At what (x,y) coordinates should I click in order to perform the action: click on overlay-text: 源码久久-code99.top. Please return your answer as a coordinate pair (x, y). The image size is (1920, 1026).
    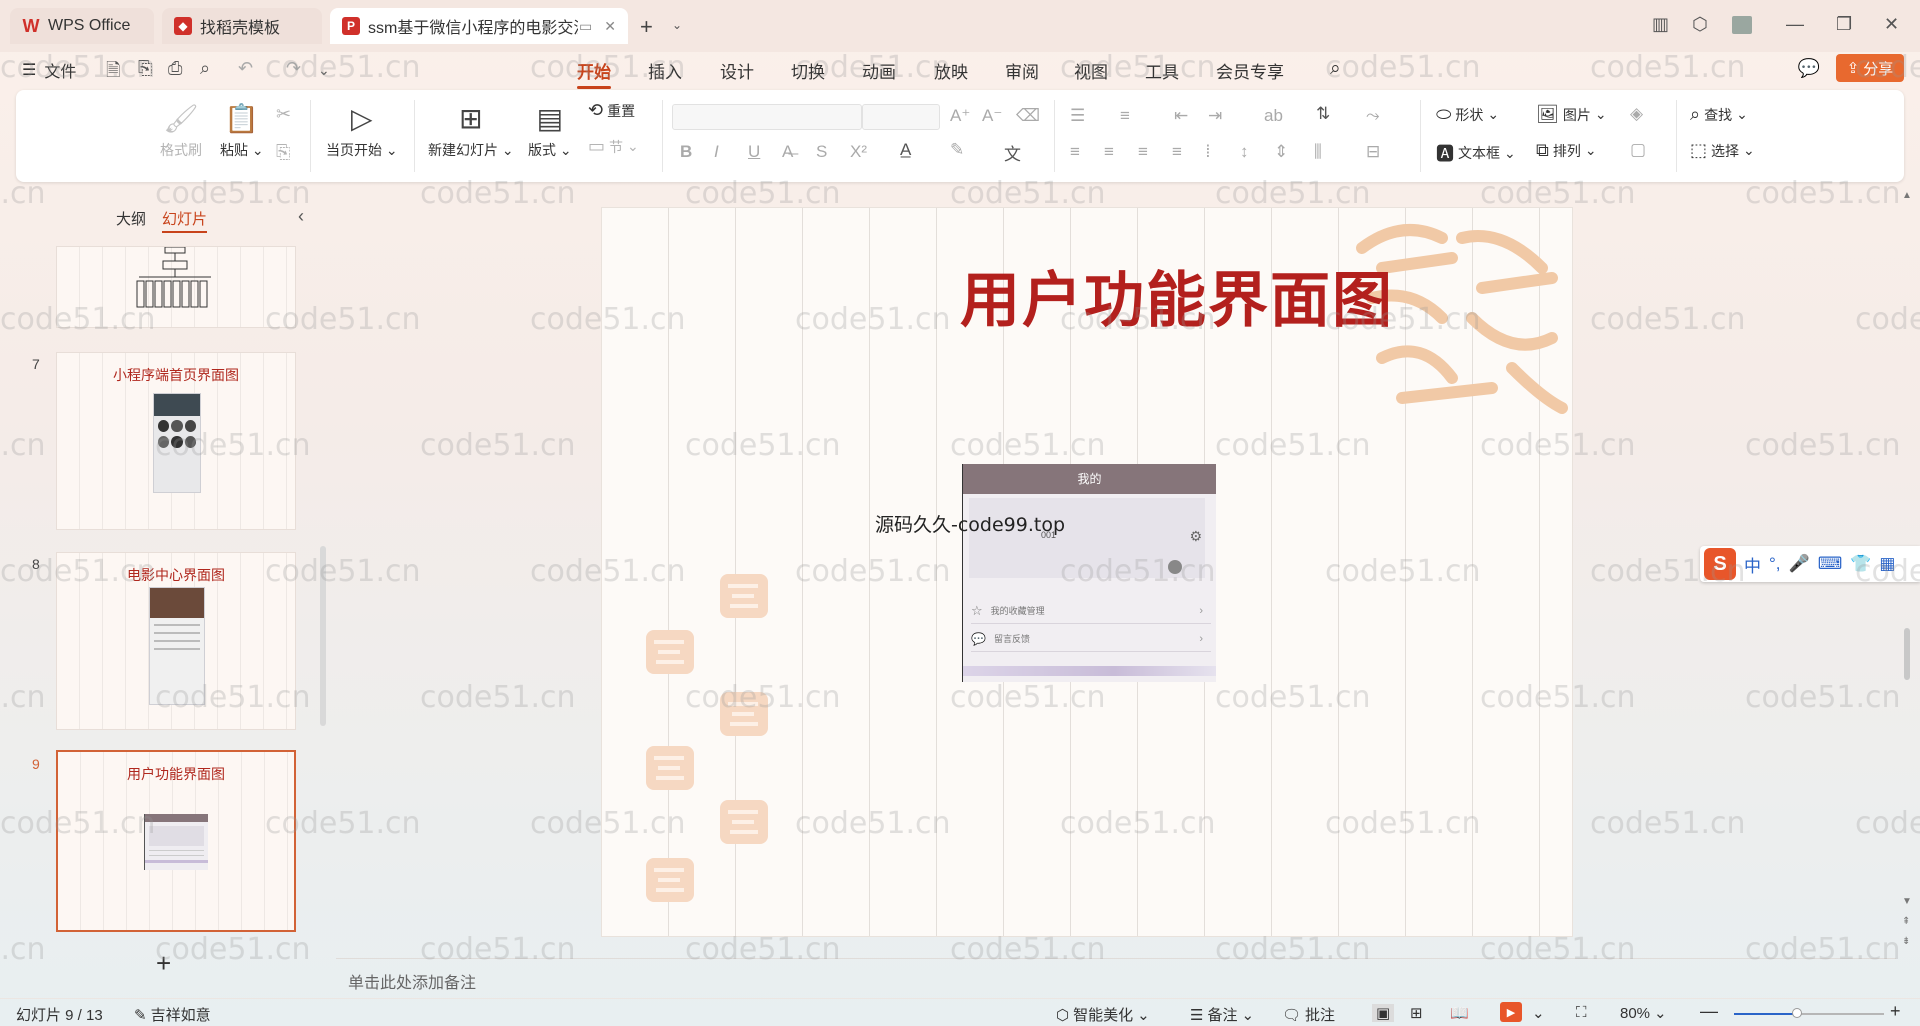
    Looking at the image, I should click on (970, 523).